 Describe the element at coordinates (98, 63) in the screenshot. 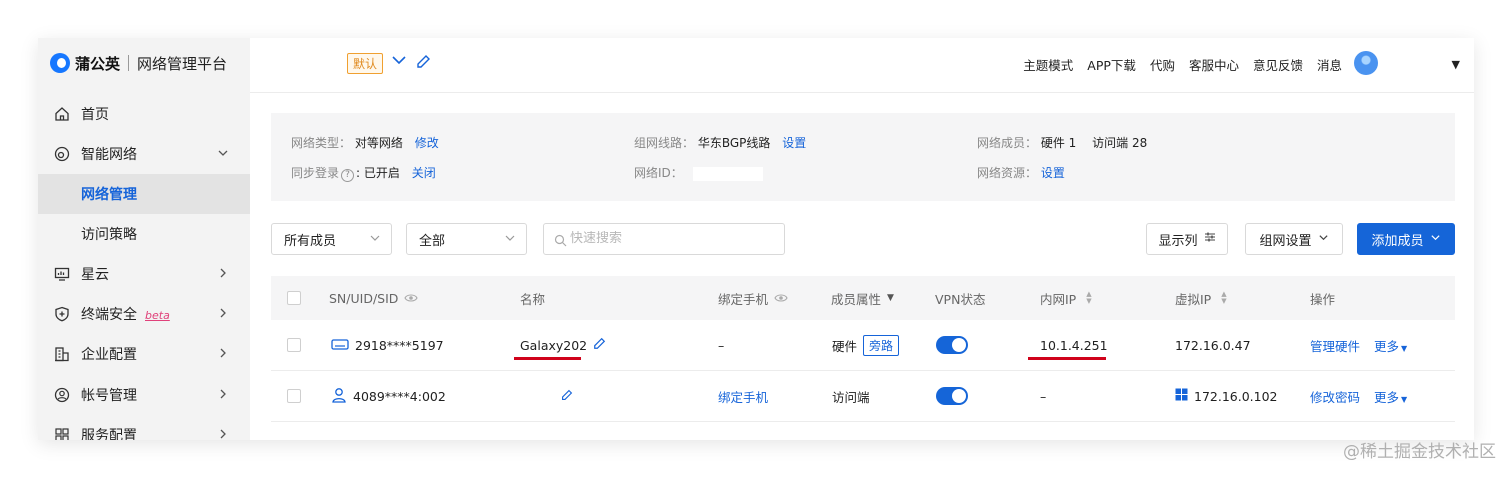

I see `brand-name: 蒲公英` at that location.